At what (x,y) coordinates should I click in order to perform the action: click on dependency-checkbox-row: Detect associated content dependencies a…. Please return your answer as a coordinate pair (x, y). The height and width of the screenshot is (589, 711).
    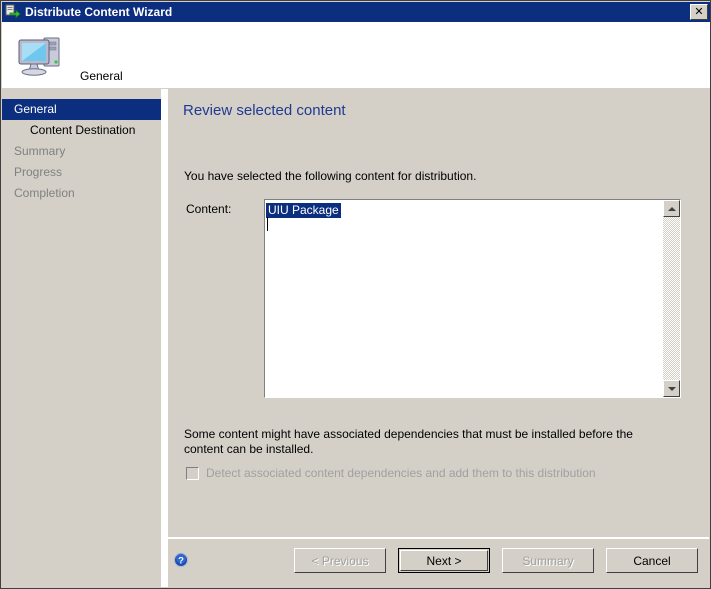
    Looking at the image, I should click on (391, 473).